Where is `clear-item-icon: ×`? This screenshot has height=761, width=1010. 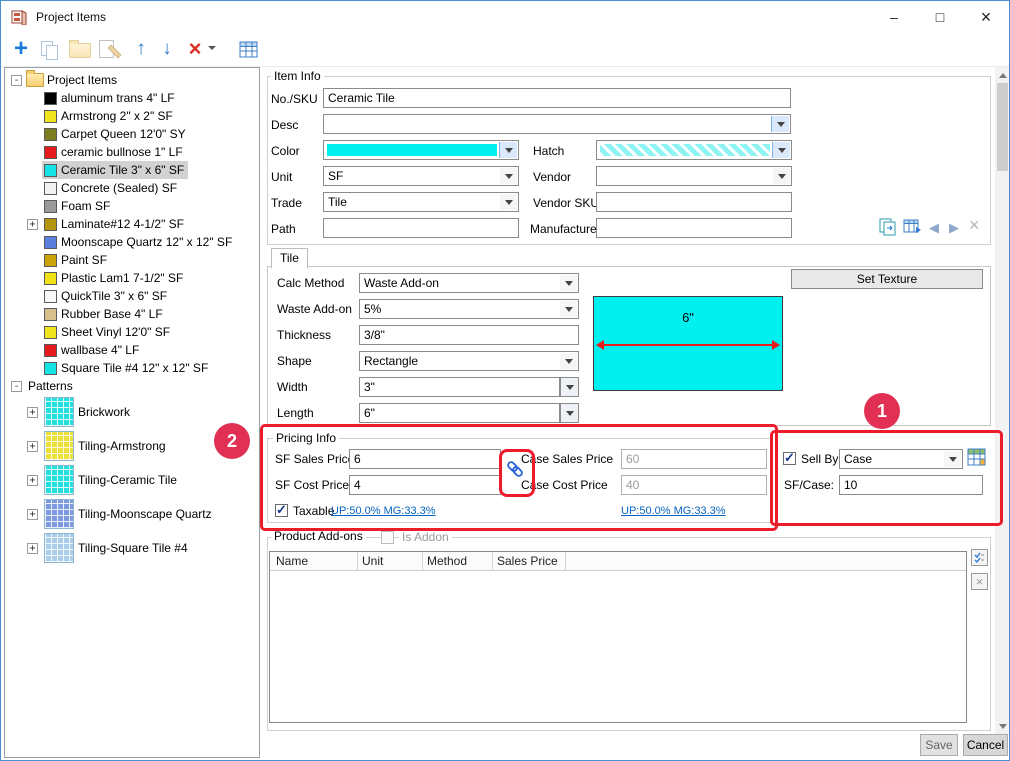 clear-item-icon: × is located at coordinates (974, 225).